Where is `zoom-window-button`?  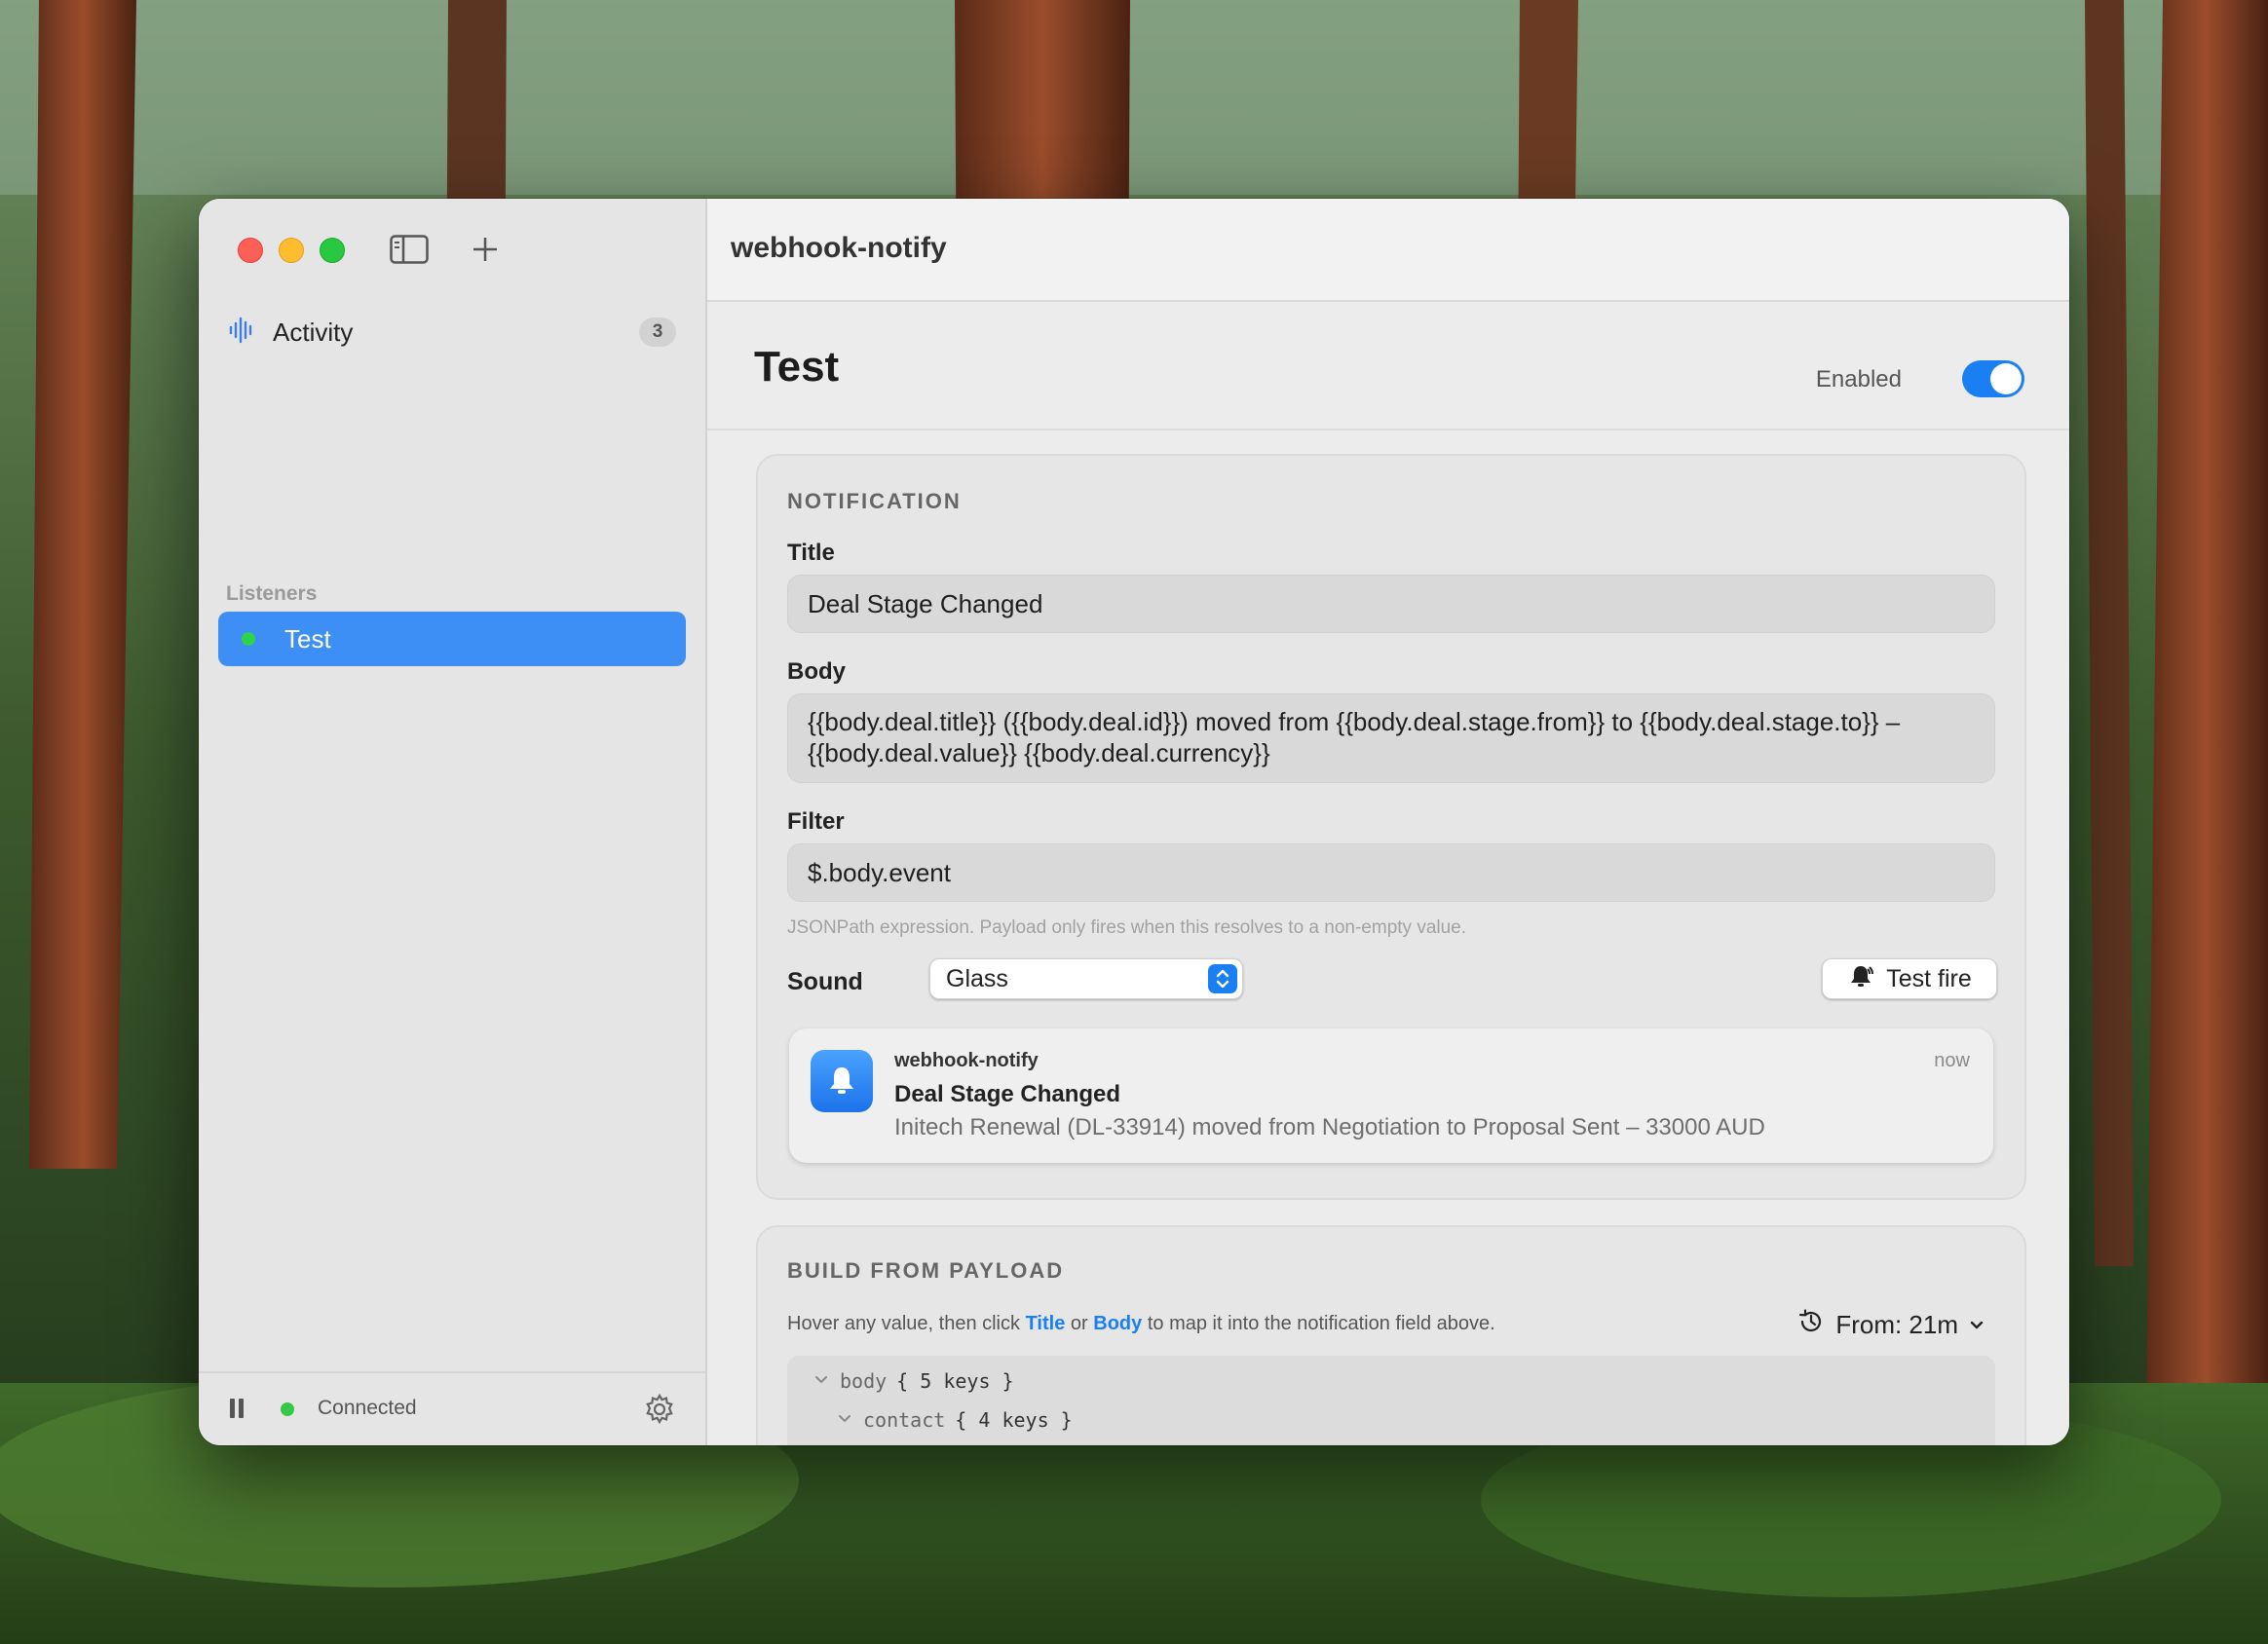
zoom-window-button is located at coordinates (332, 251).